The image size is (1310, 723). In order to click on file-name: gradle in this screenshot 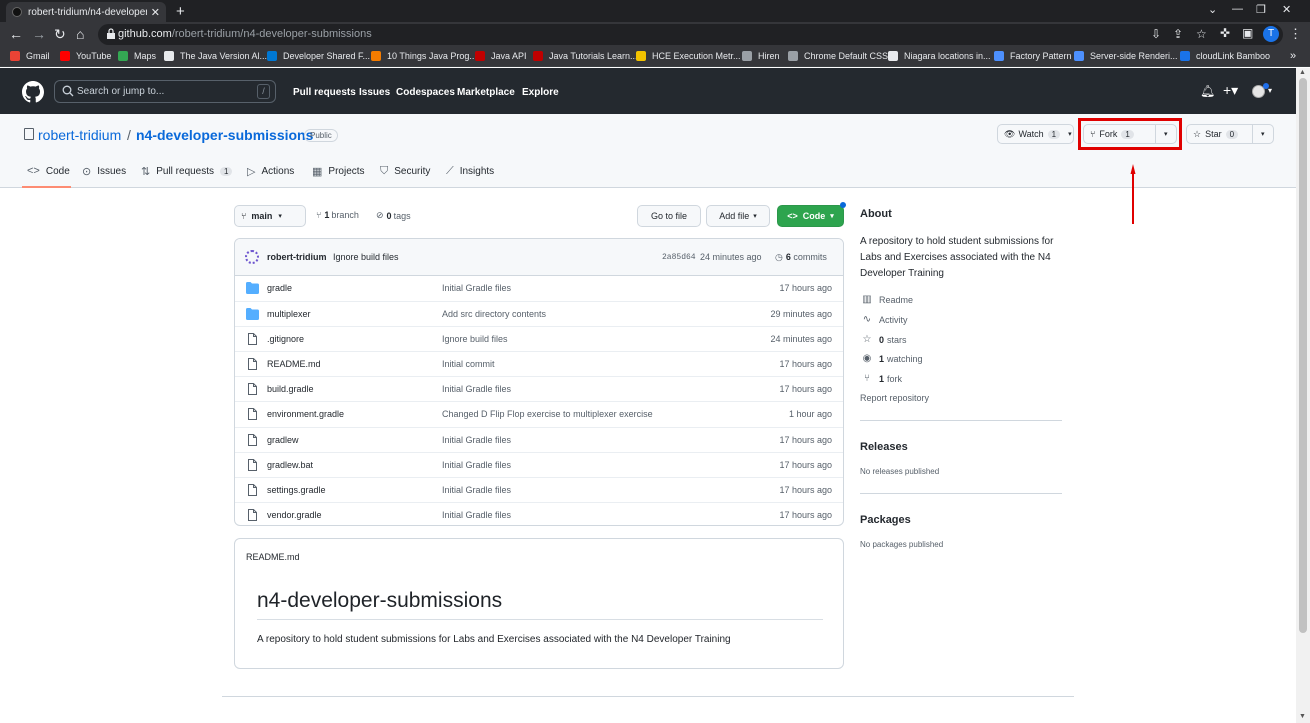, I will do `click(279, 288)`.